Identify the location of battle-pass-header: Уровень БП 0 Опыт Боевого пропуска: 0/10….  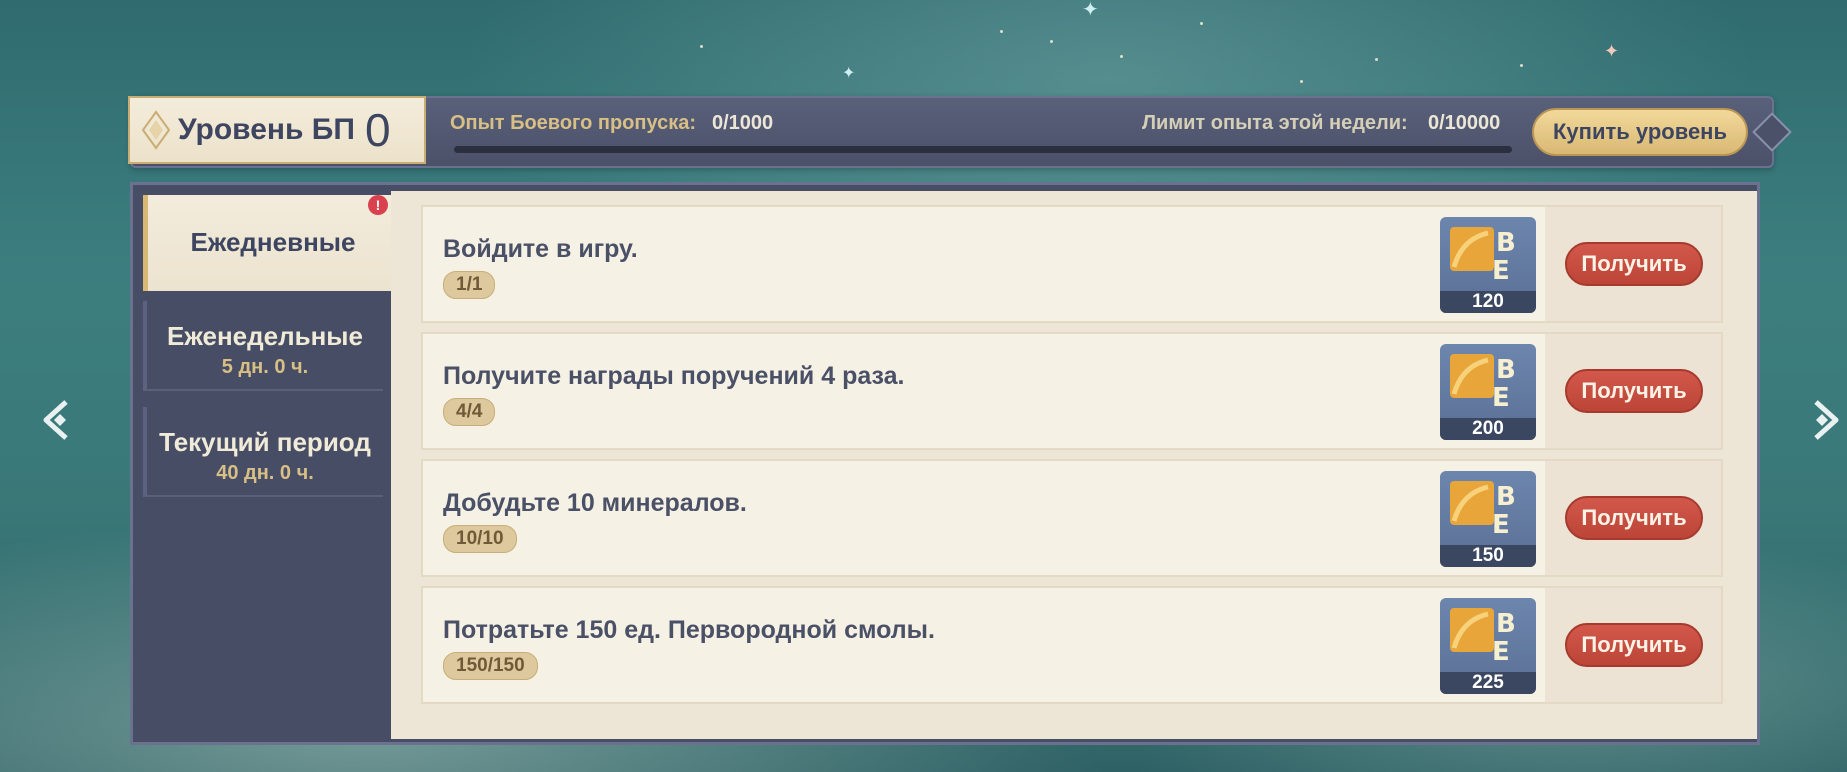
(960, 132).